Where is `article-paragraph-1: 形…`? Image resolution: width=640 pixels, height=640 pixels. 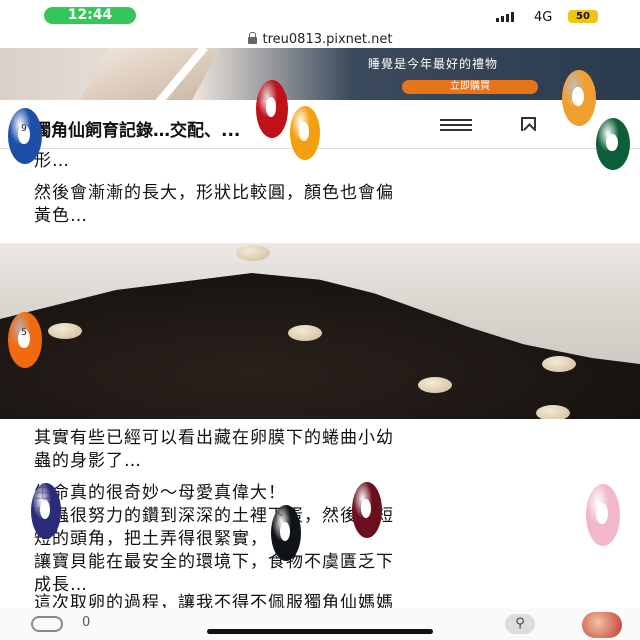 article-paragraph-1: 形… is located at coordinates (52, 161).